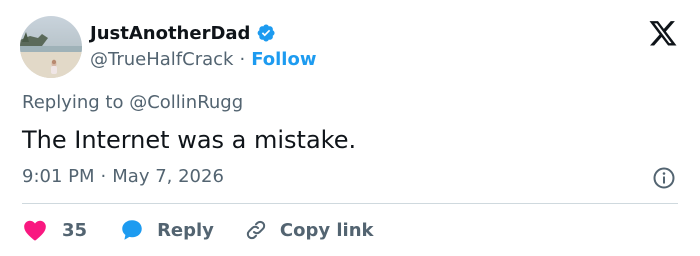 The width and height of the screenshot is (700, 256). What do you see at coordinates (170, 33) in the screenshot?
I see `author-display-name: JustAnotherDad` at bounding box center [170, 33].